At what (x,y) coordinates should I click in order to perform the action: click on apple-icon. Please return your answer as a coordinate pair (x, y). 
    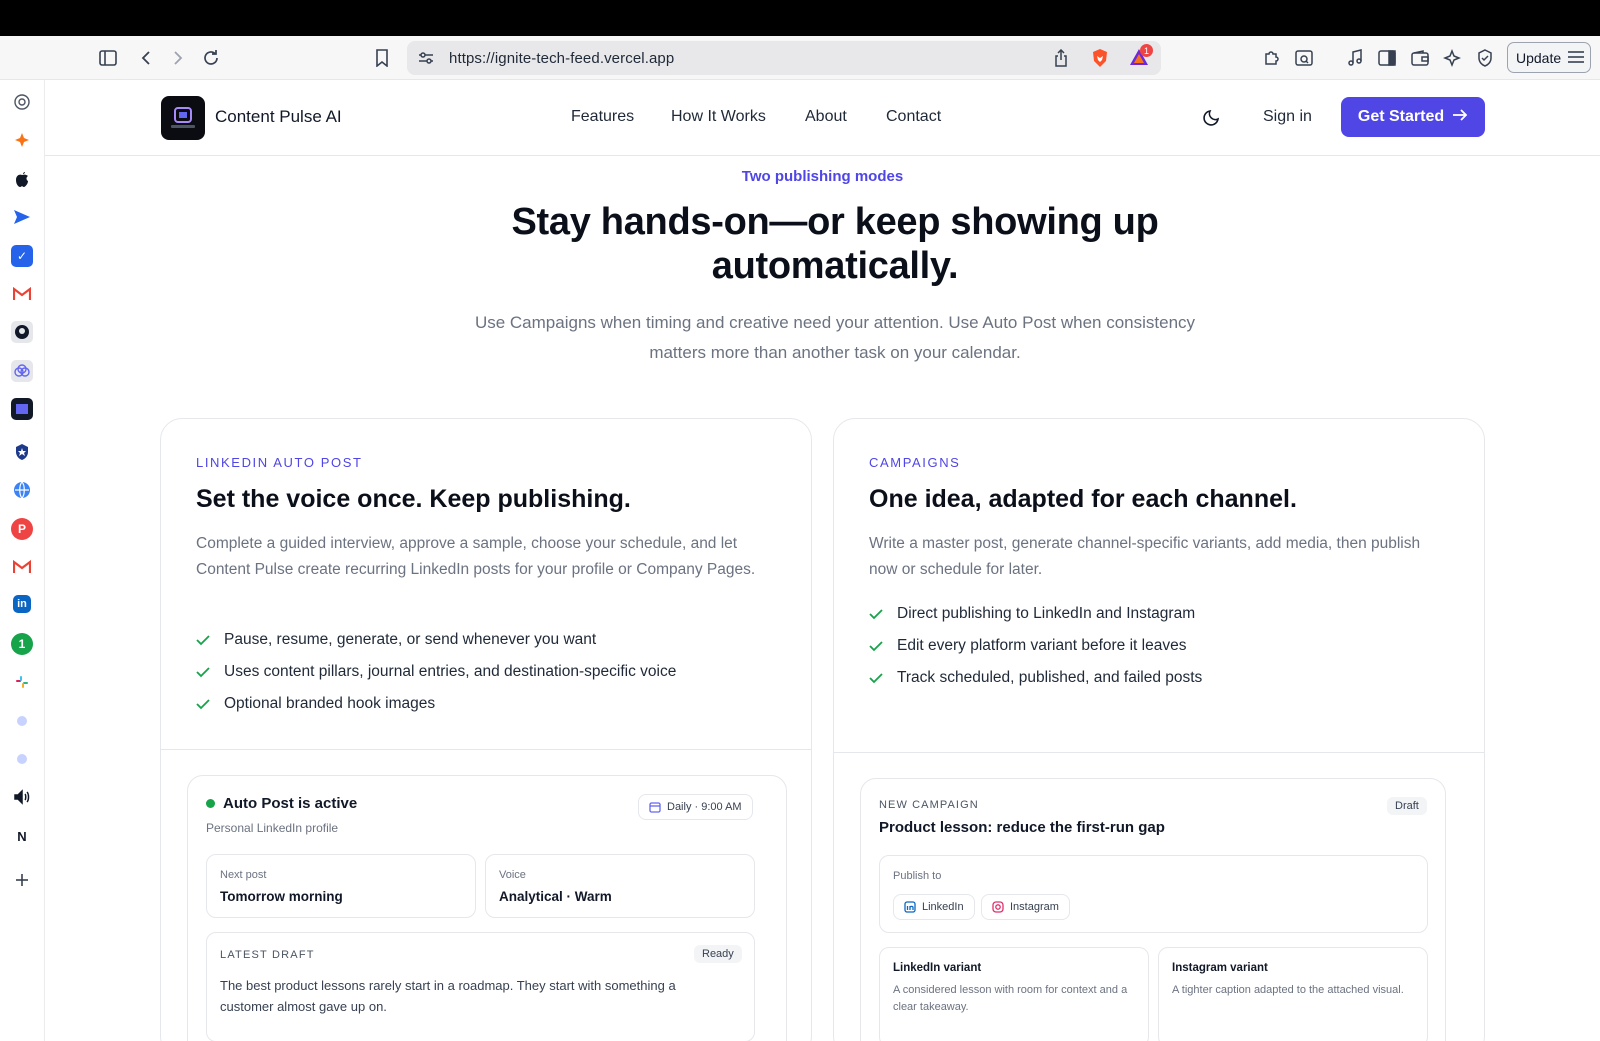
    Looking at the image, I should click on (22, 179).